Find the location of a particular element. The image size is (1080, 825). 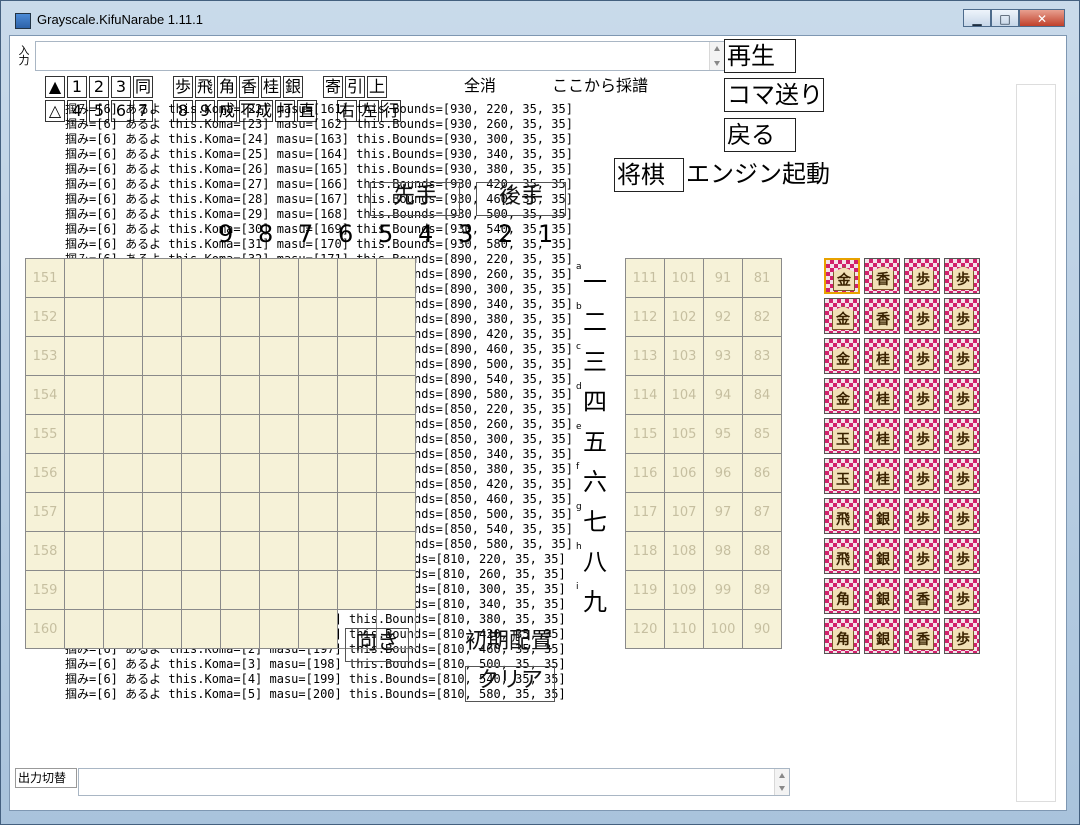

stand-square: 84 is located at coordinates (762, 395).